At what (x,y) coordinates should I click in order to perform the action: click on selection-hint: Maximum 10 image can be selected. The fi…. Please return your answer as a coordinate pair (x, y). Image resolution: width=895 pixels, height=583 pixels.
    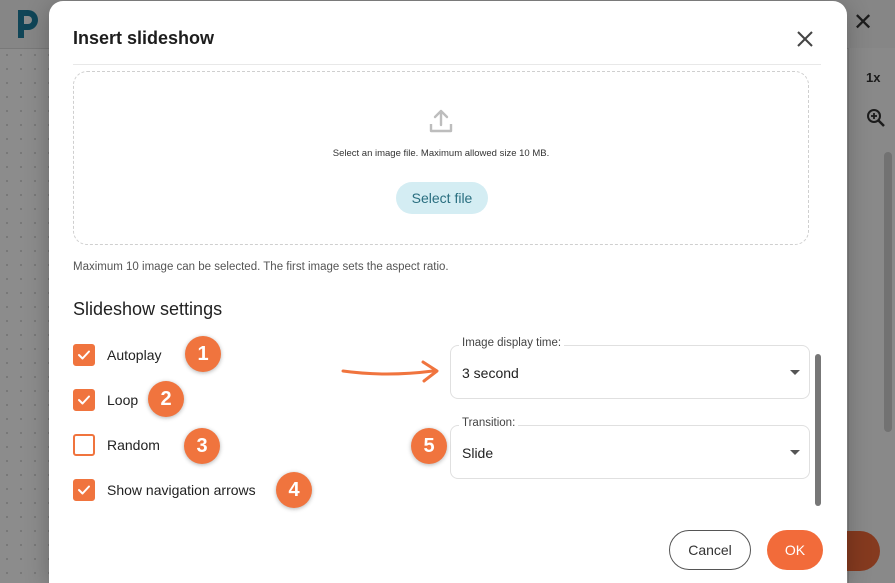
    Looking at the image, I should click on (261, 267).